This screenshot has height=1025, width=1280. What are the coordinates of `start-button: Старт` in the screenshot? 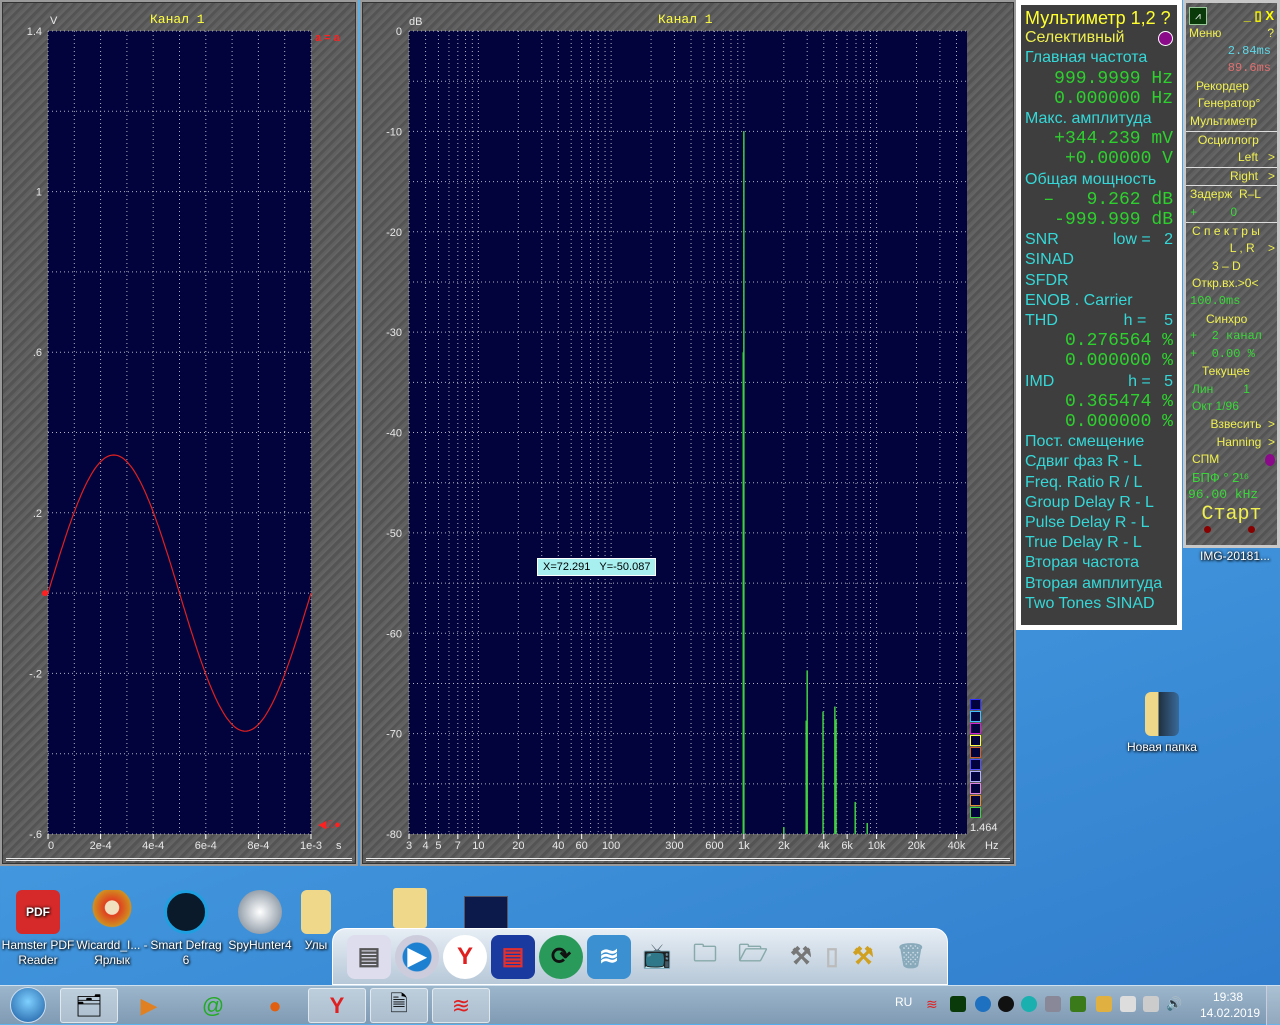 It's located at (1231, 515).